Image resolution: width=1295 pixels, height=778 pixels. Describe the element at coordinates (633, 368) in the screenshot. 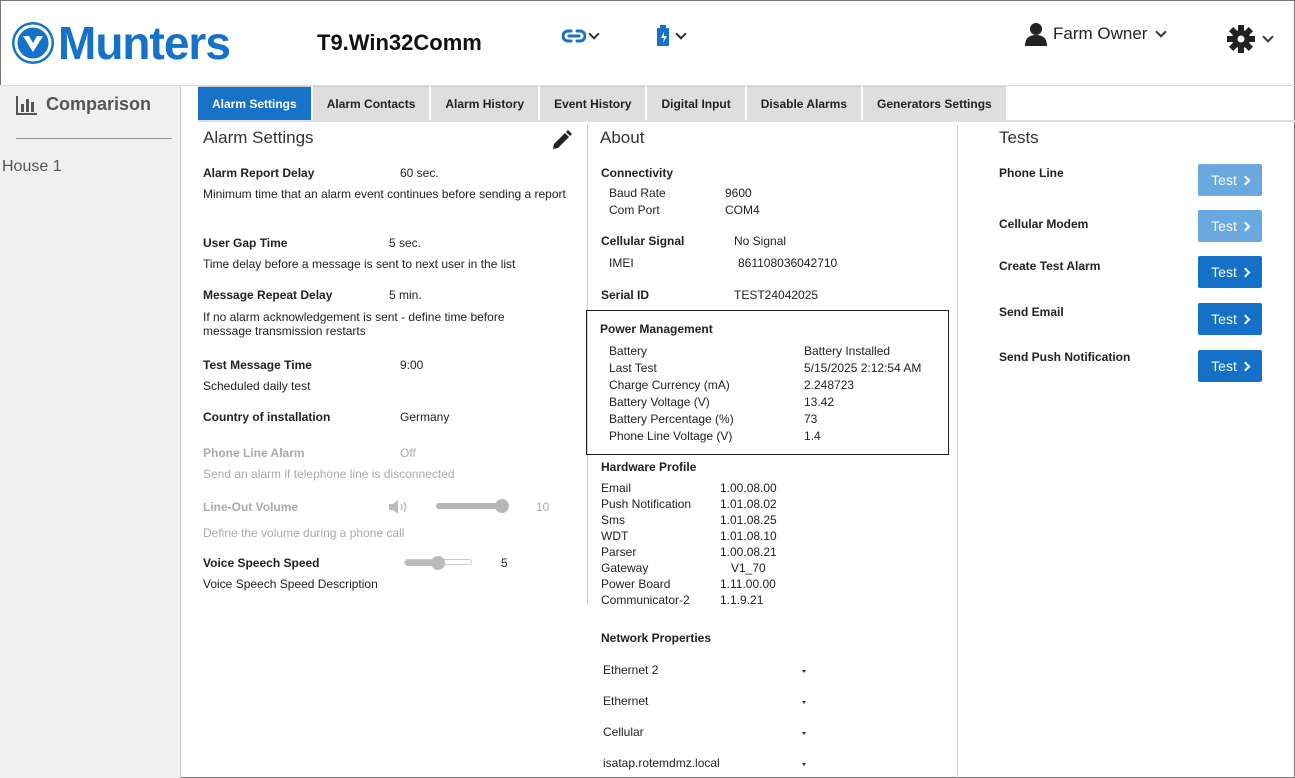

I see `power-row-label: Last Test` at that location.